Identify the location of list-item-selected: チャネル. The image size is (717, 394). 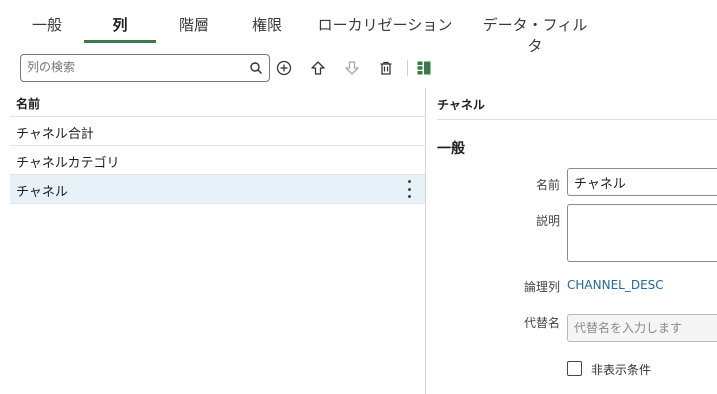
(217, 189).